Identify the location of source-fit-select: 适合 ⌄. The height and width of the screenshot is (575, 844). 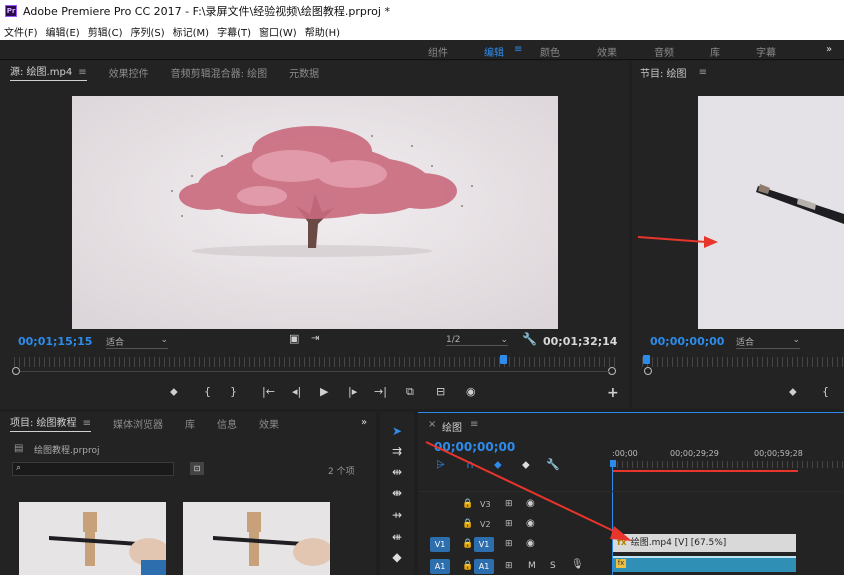
(137, 342).